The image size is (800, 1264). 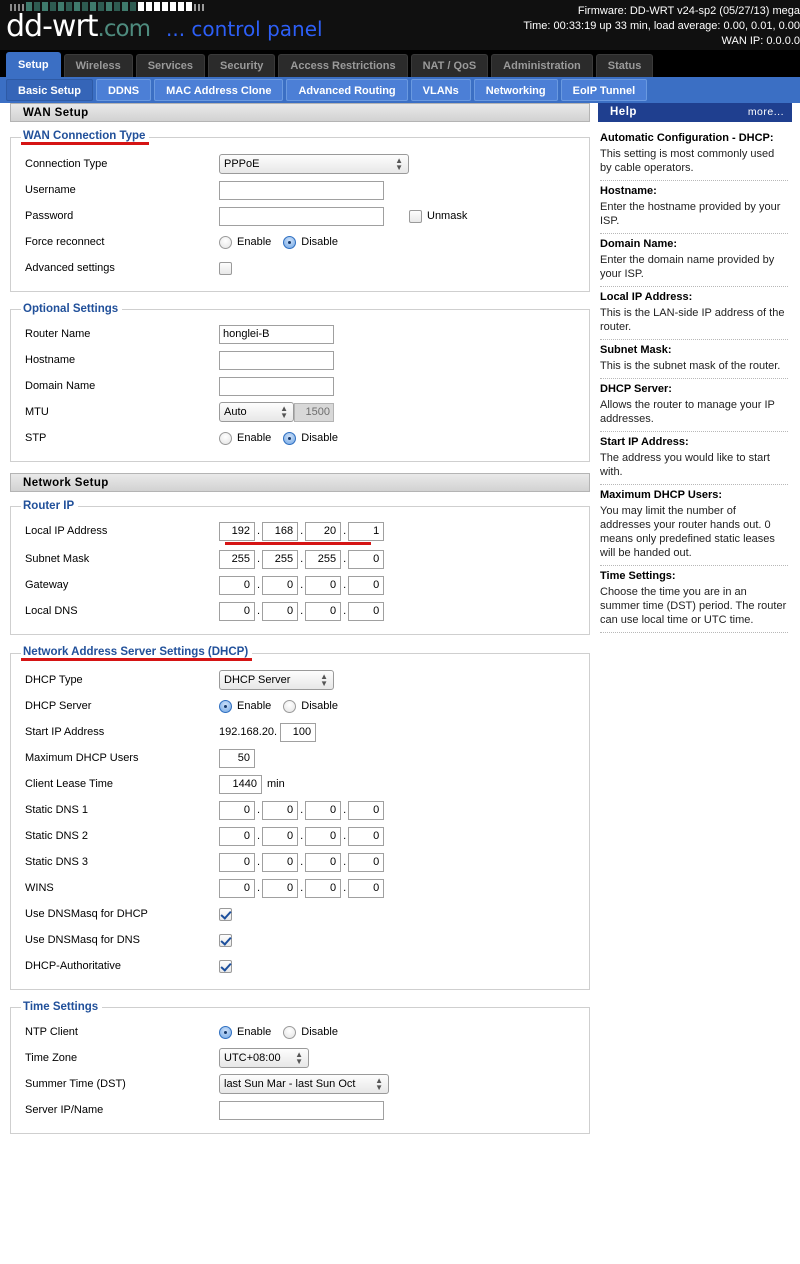 I want to click on server-ip-name-input, so click(x=301, y=1110).